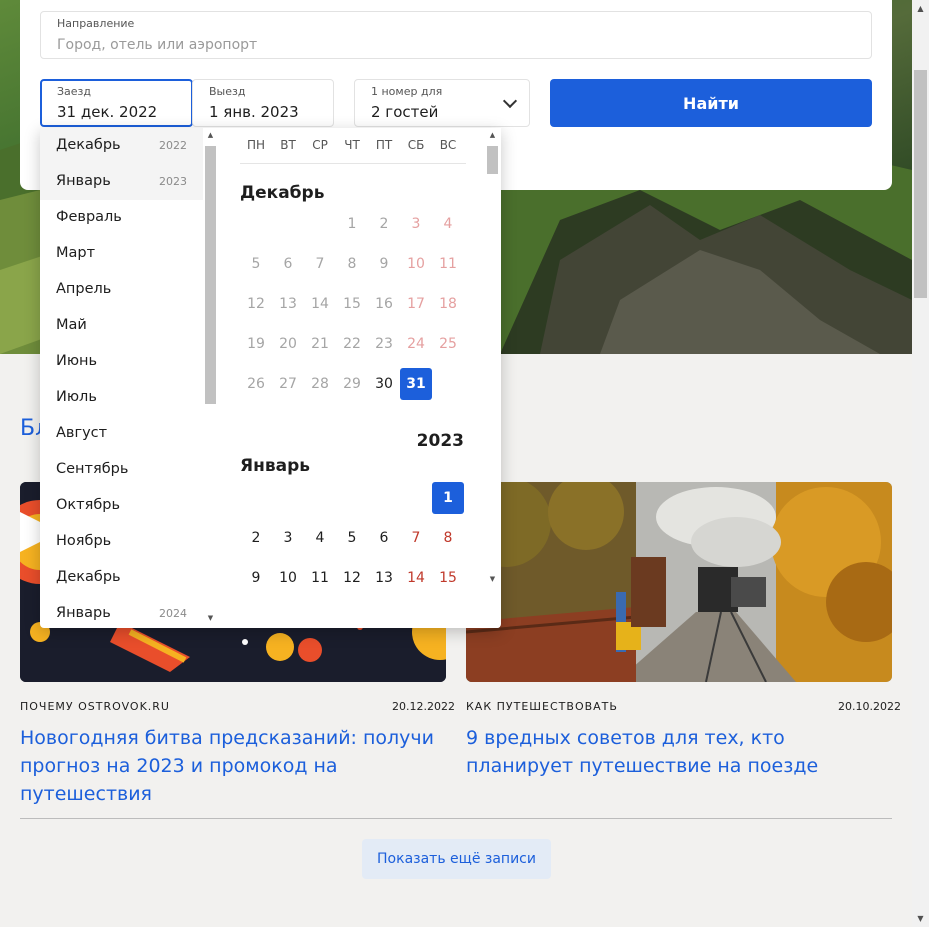  Describe the element at coordinates (711, 103) in the screenshot. I see `find-button: Найти` at that location.